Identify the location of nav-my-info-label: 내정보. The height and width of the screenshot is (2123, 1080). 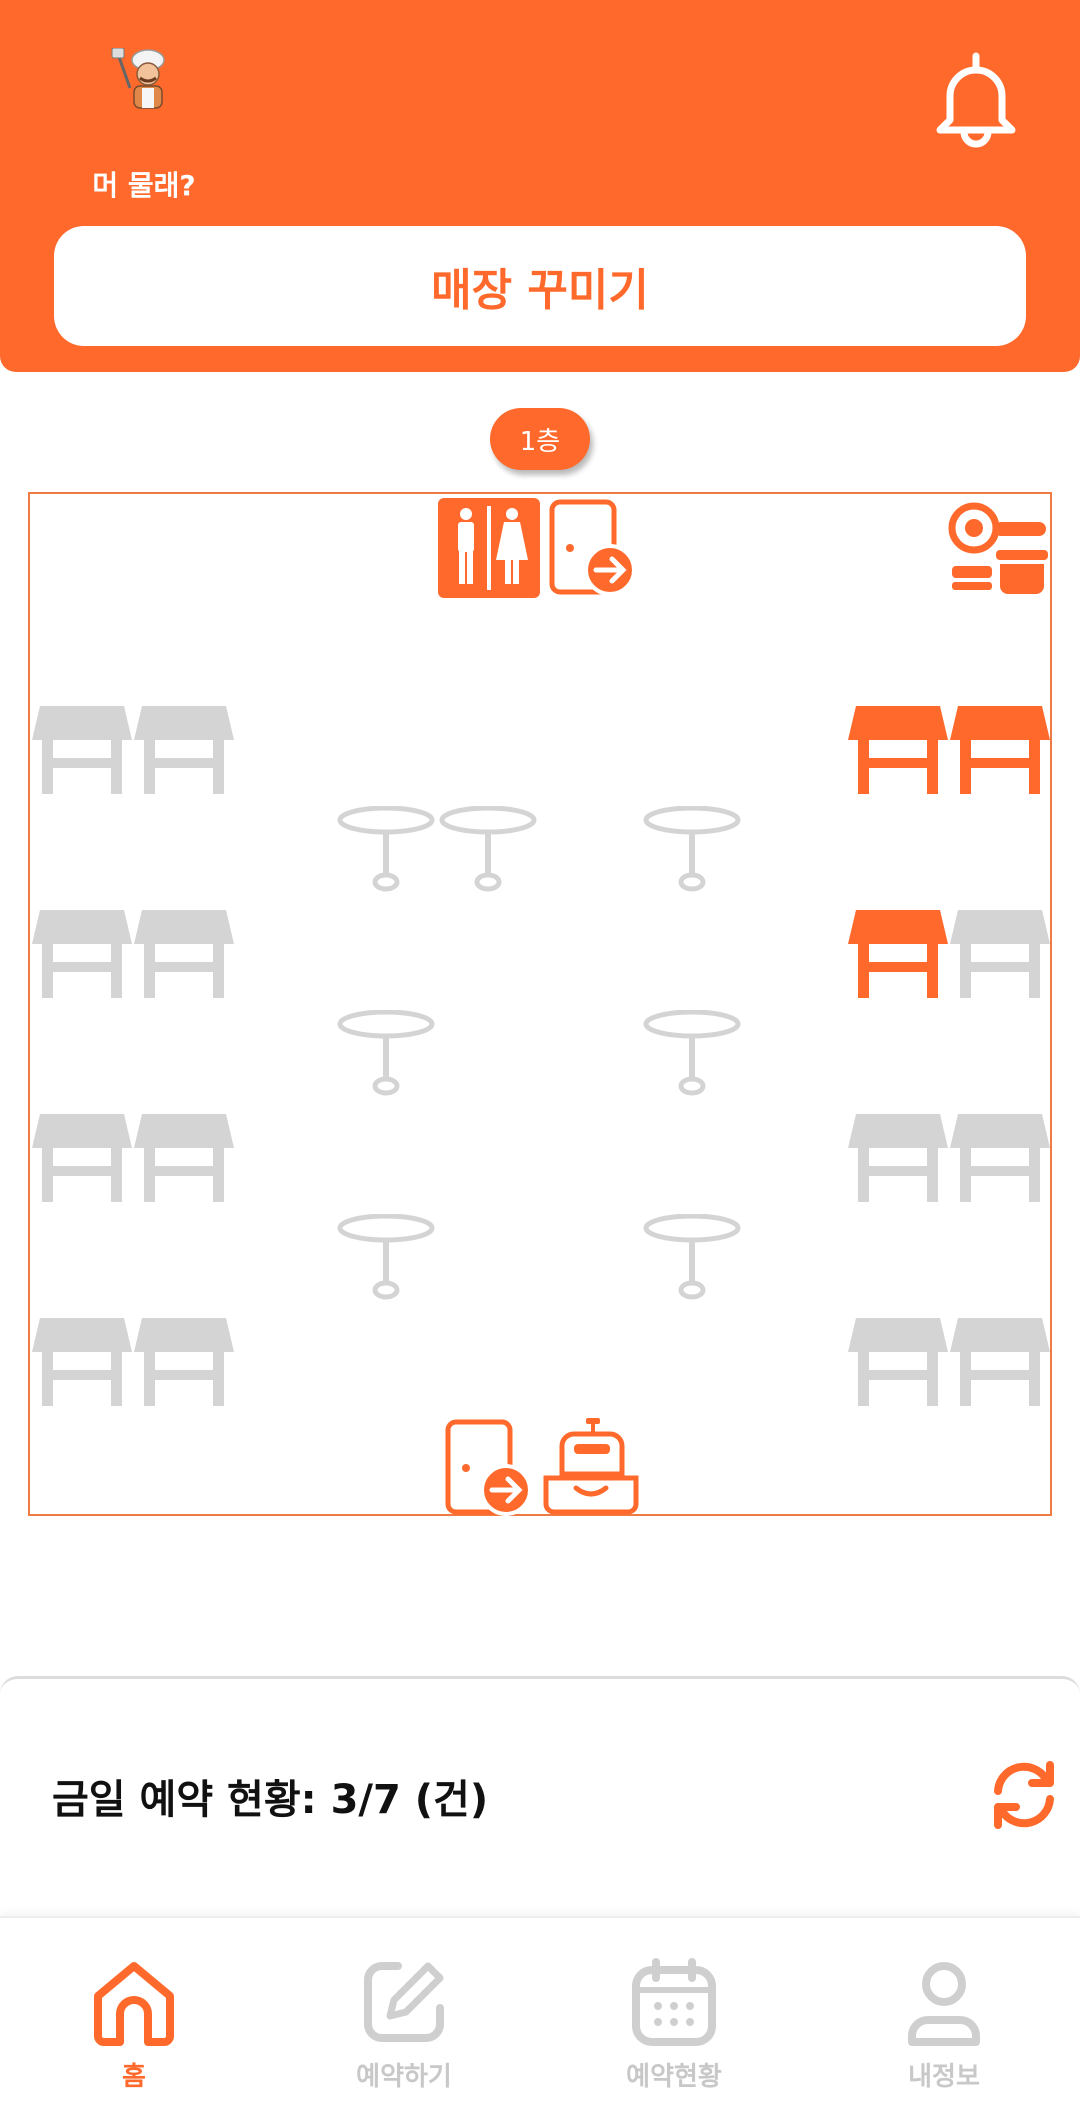
(944, 2077).